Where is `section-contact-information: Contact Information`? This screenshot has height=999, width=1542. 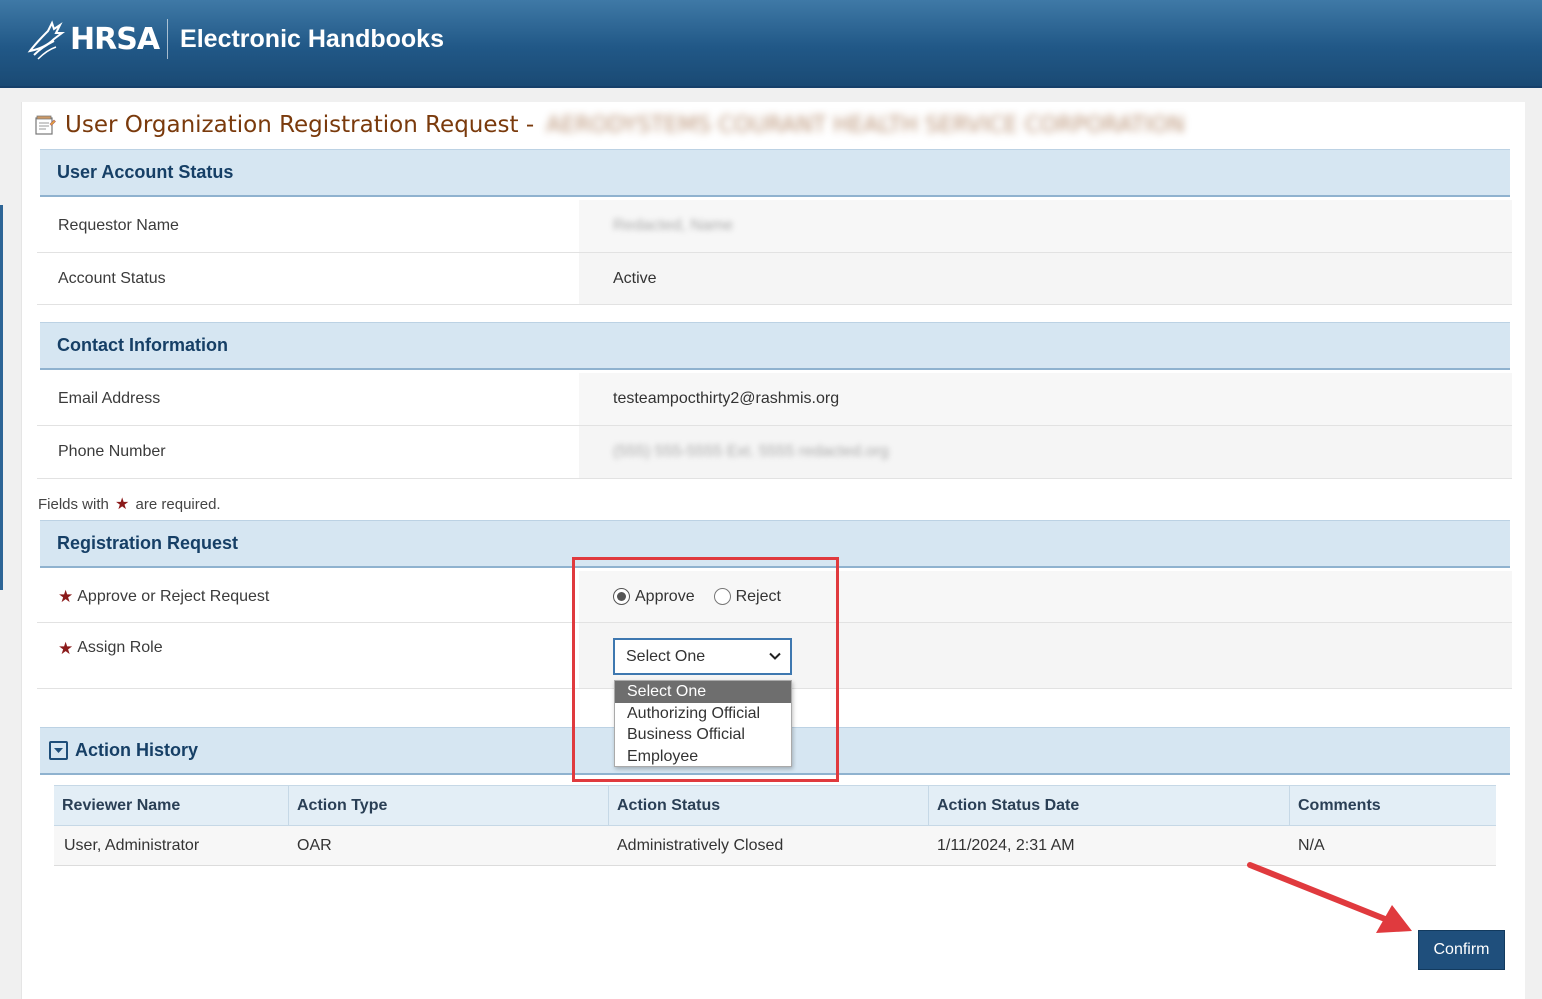
section-contact-information: Contact Information is located at coordinates (775, 346).